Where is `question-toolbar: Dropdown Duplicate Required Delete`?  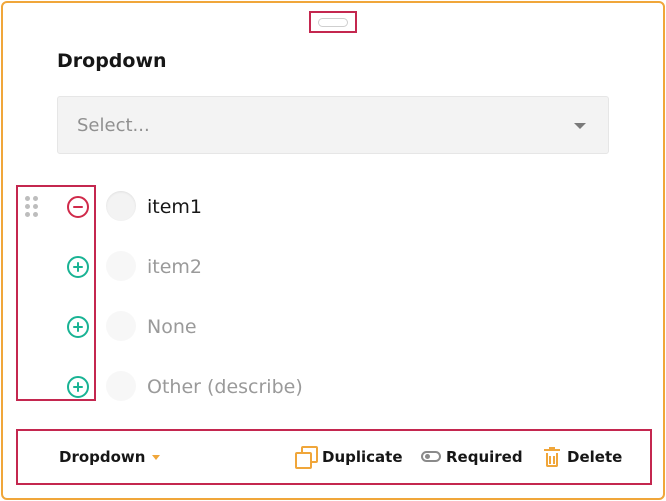 question-toolbar: Dropdown Duplicate Required Delete is located at coordinates (334, 457).